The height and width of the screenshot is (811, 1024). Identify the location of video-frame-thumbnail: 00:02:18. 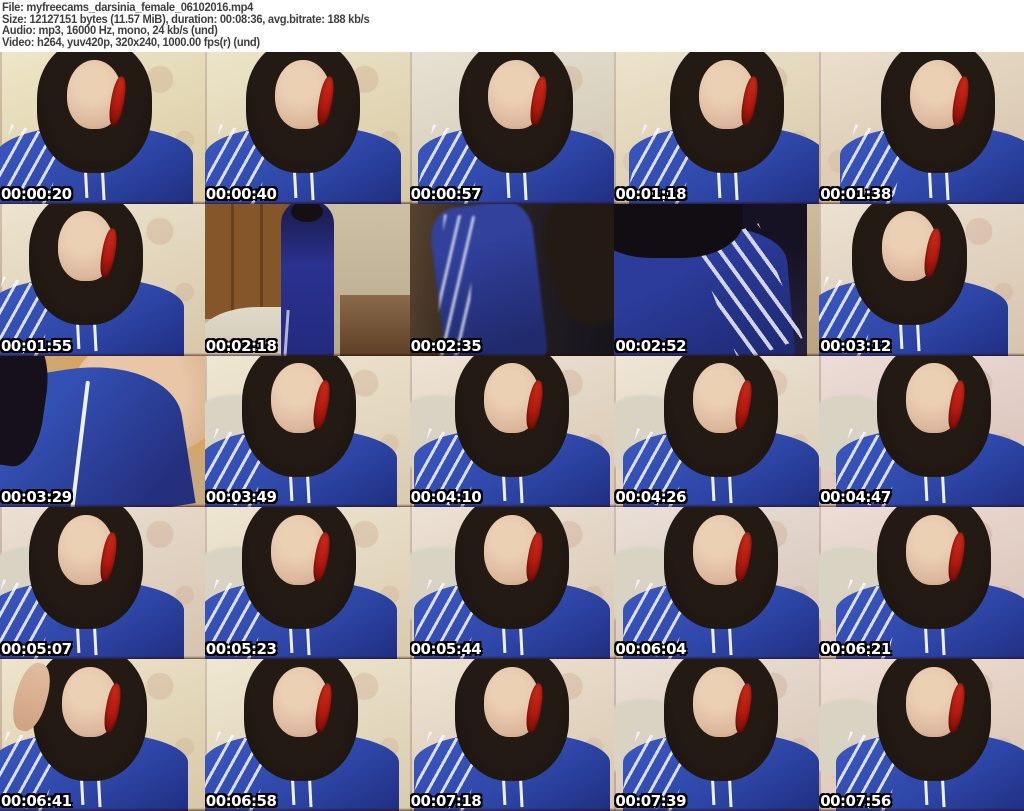
(307, 279).